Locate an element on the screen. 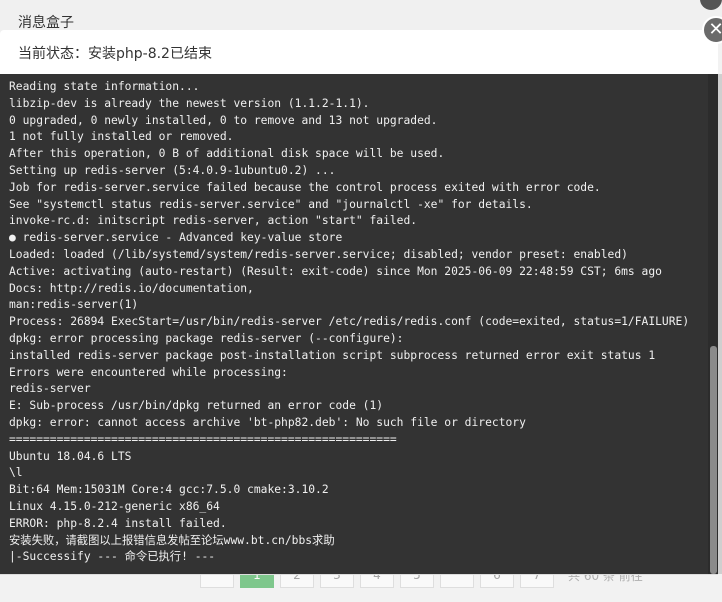 The height and width of the screenshot is (602, 722). log-line: man:redis-server(1) is located at coordinates (74, 305).